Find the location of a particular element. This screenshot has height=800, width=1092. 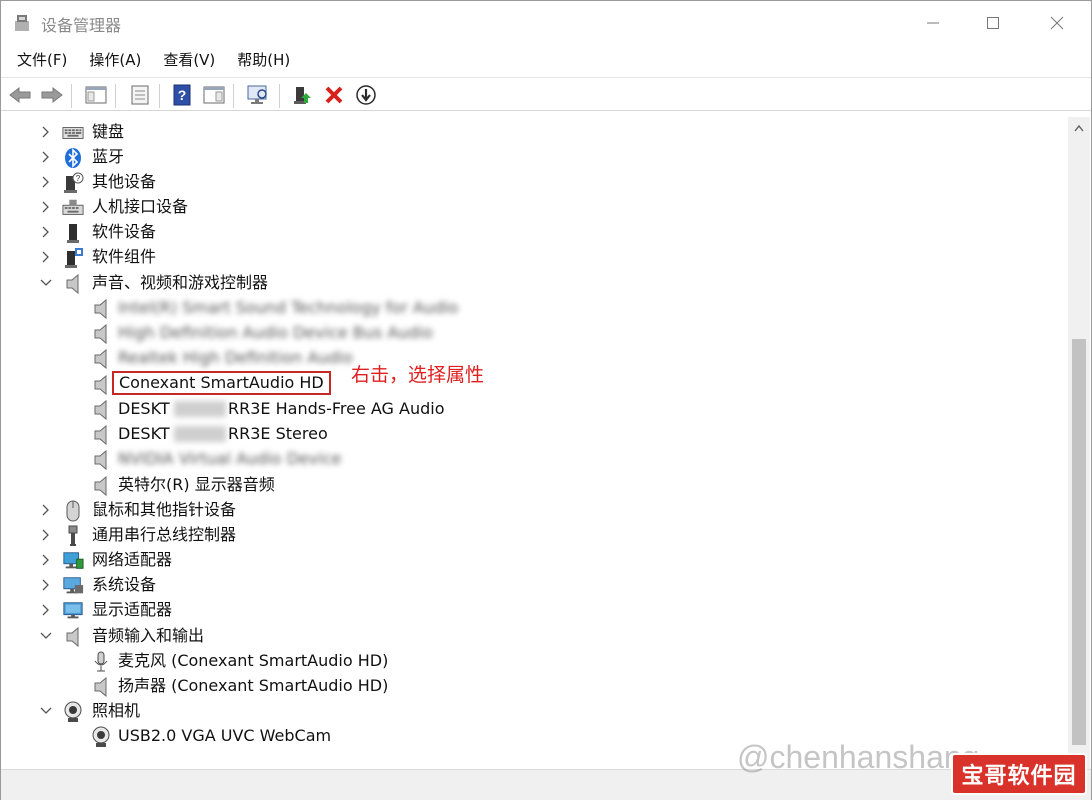

tree-item-label: 音频输入和输出 is located at coordinates (148, 635).